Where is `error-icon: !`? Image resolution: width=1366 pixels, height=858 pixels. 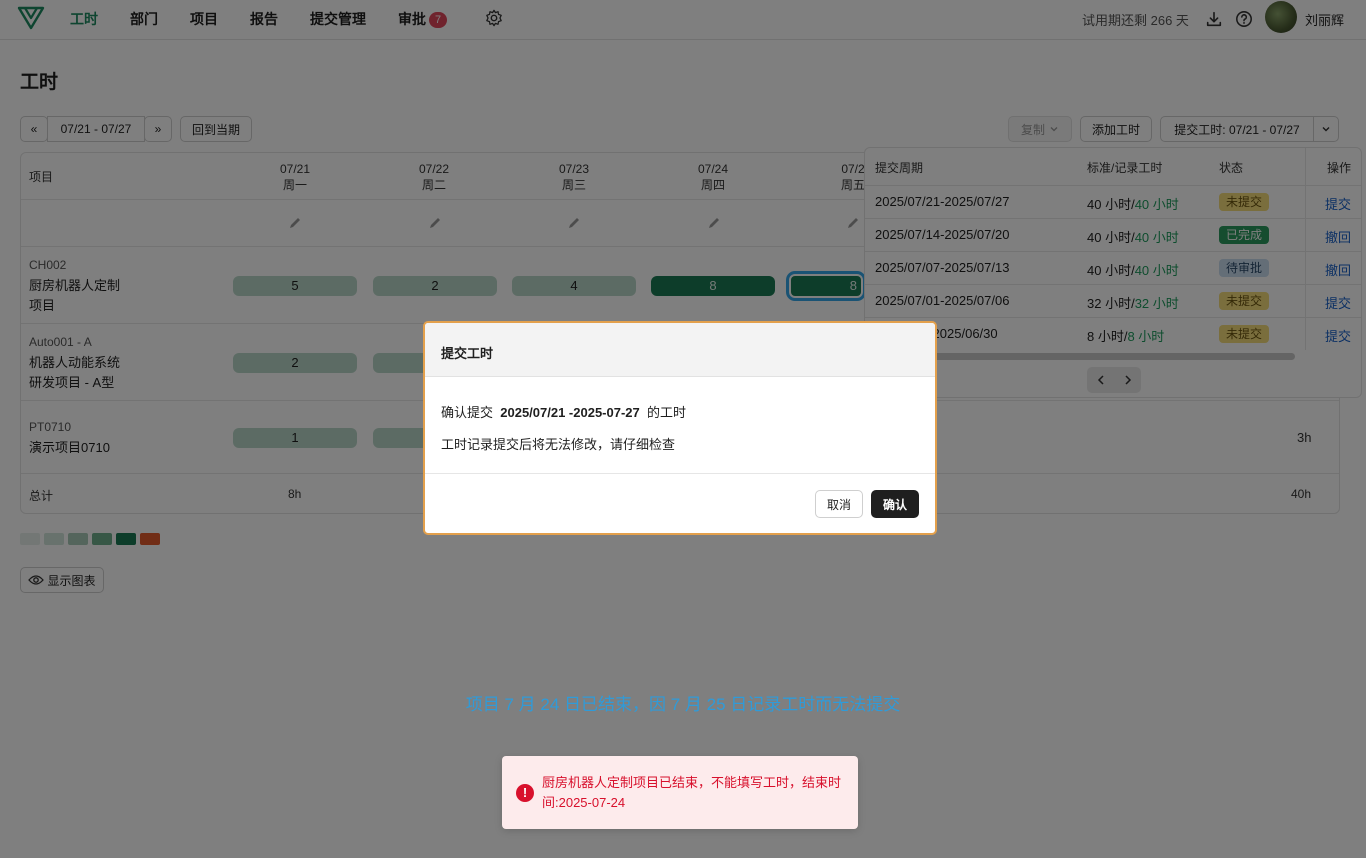 error-icon: ! is located at coordinates (525, 793).